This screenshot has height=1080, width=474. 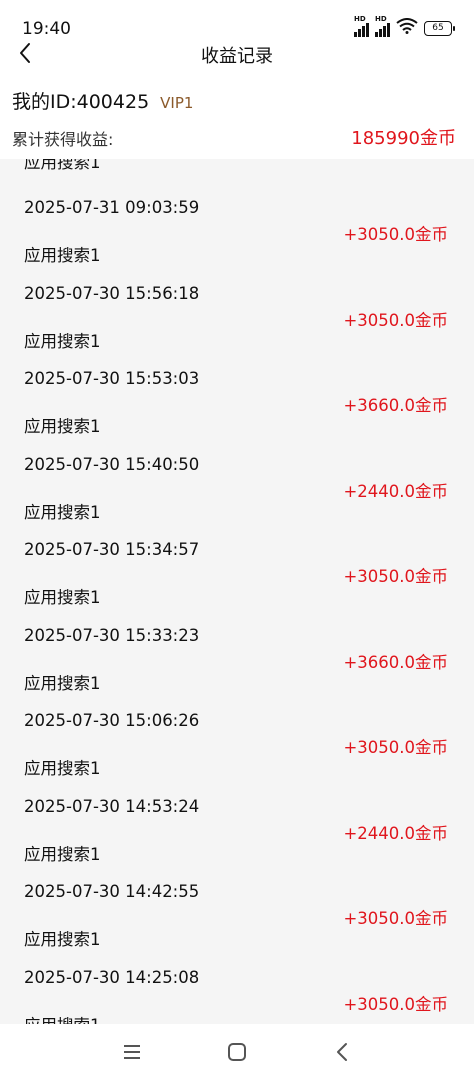 What do you see at coordinates (237, 120) in the screenshot?
I see `earnings-summary: 我的ID:400425 VIP1 累计获得收益: 185990金币` at bounding box center [237, 120].